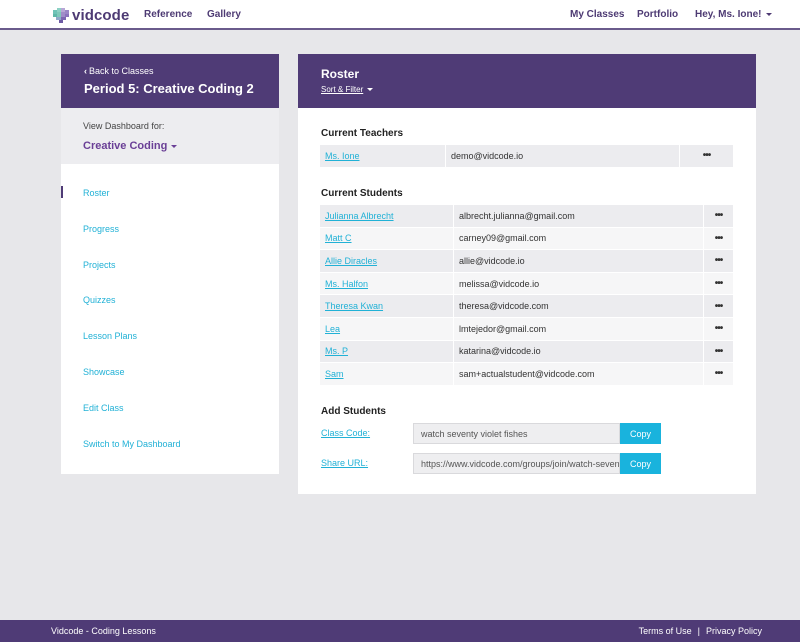  I want to click on student-email: melissa@vidcode.io, so click(579, 283).